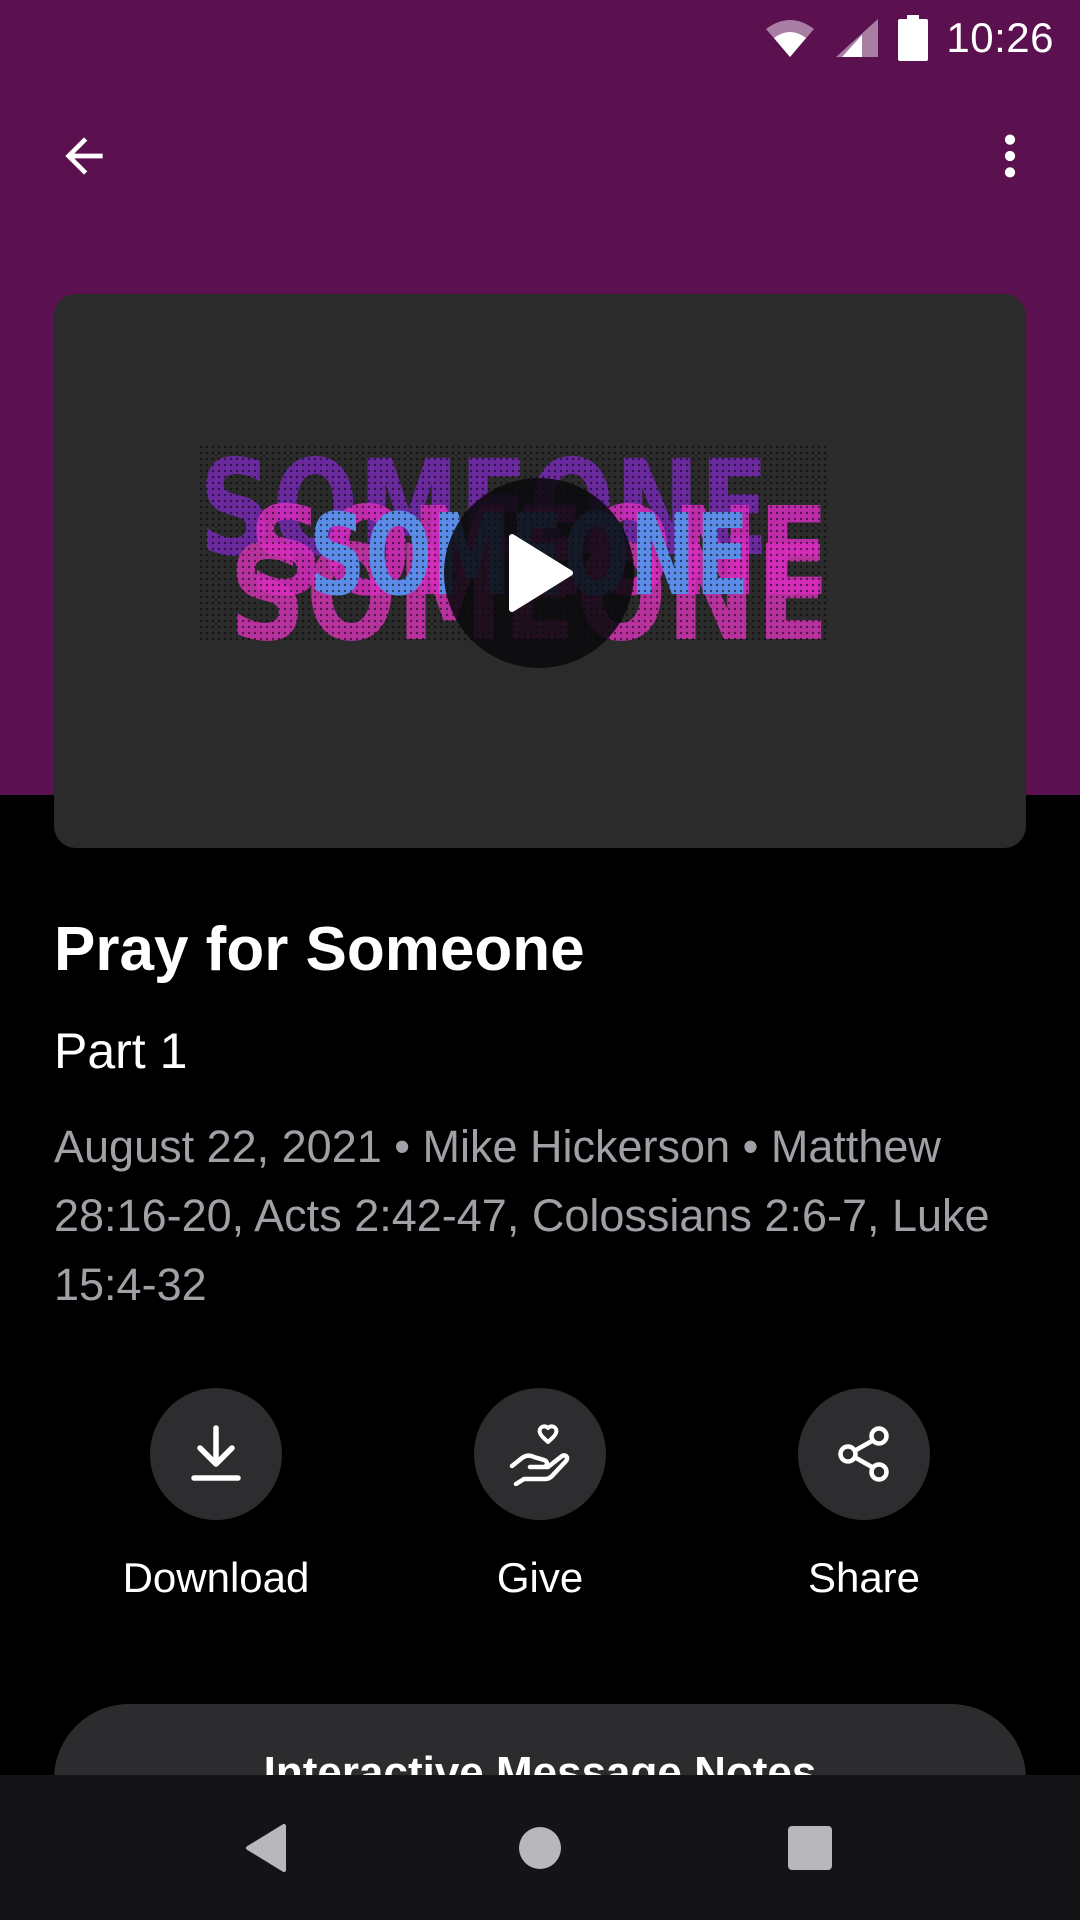  What do you see at coordinates (913, 38) in the screenshot?
I see `battery-icon` at bounding box center [913, 38].